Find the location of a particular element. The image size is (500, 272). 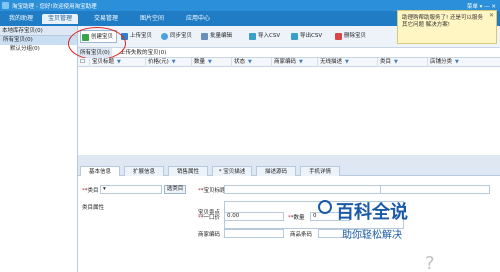

sync-icon is located at coordinates (164, 36).